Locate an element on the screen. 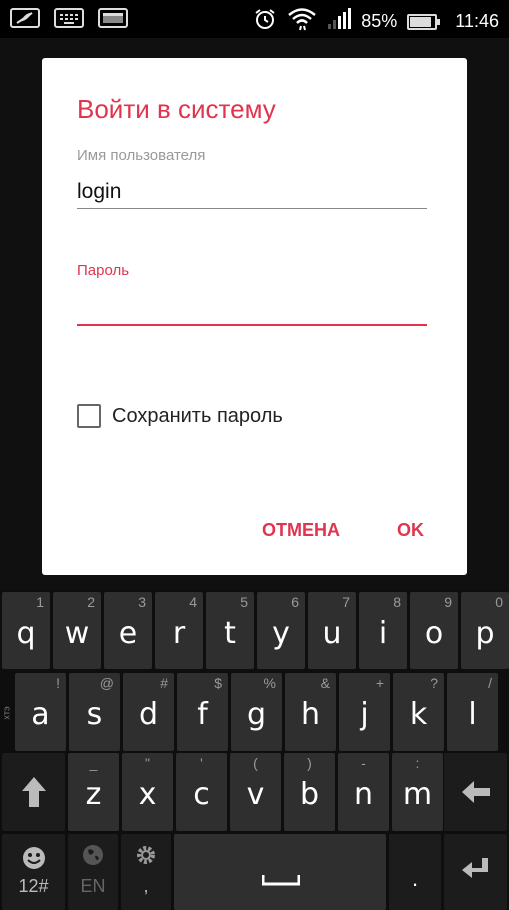  battery-charging-icon is located at coordinates (424, 21).